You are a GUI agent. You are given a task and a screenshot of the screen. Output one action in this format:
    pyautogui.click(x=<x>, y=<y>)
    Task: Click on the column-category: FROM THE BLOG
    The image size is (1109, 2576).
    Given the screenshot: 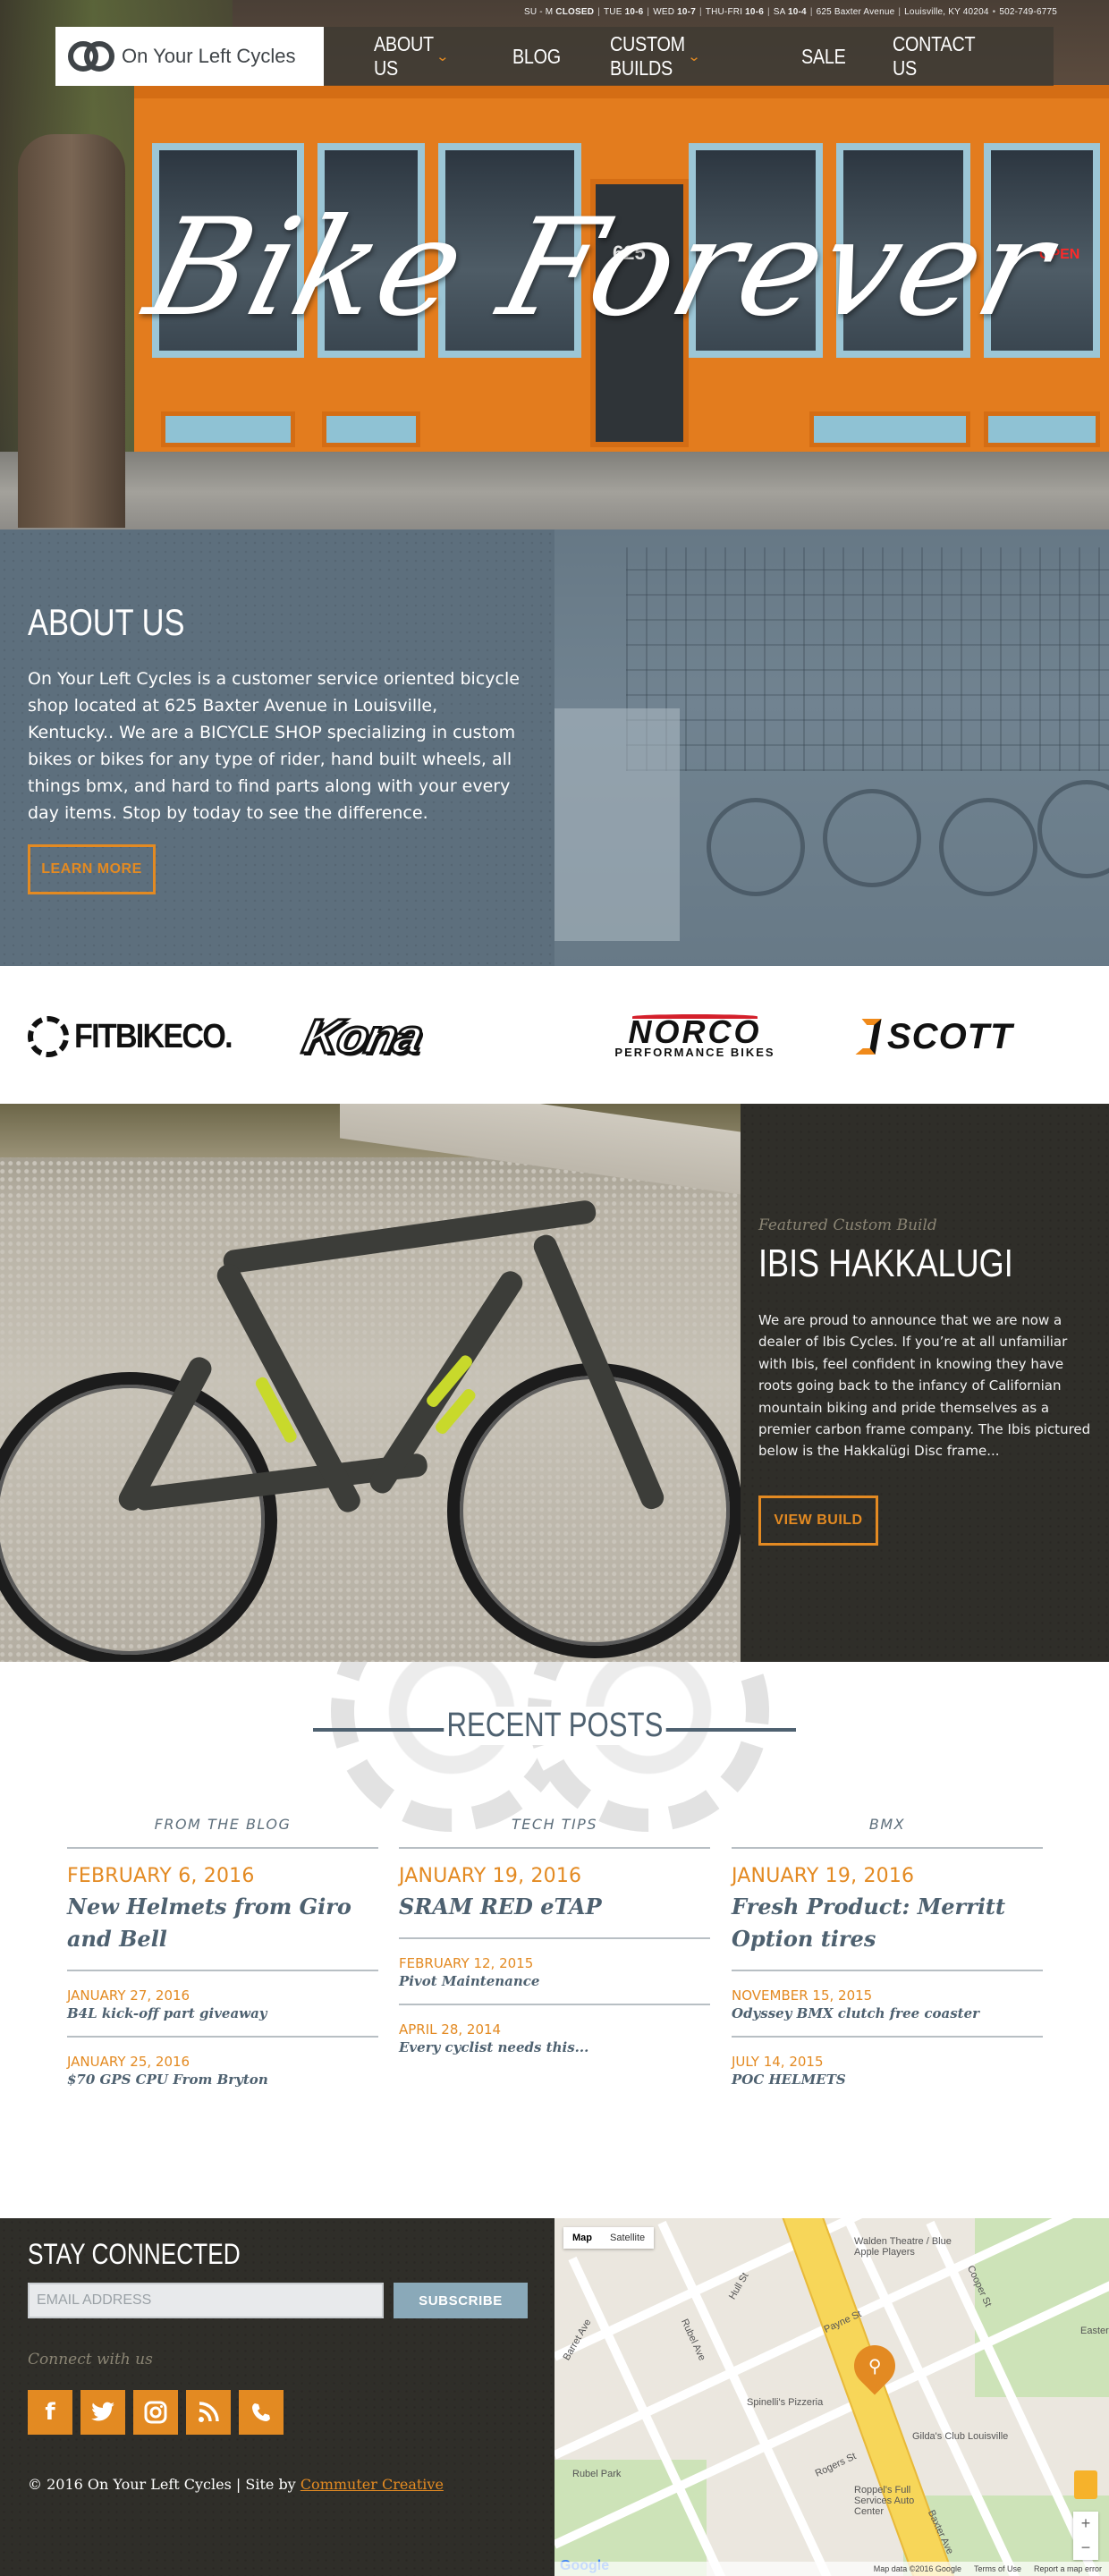 What is the action you would take?
    pyautogui.click(x=223, y=1824)
    